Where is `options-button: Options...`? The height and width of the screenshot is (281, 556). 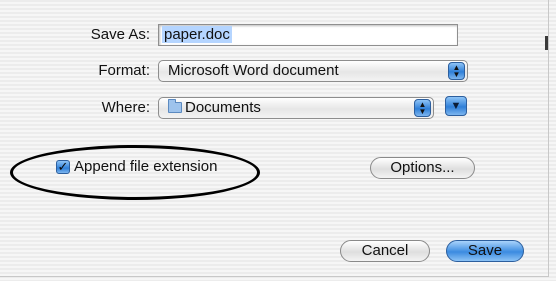 options-button: Options... is located at coordinates (422, 168).